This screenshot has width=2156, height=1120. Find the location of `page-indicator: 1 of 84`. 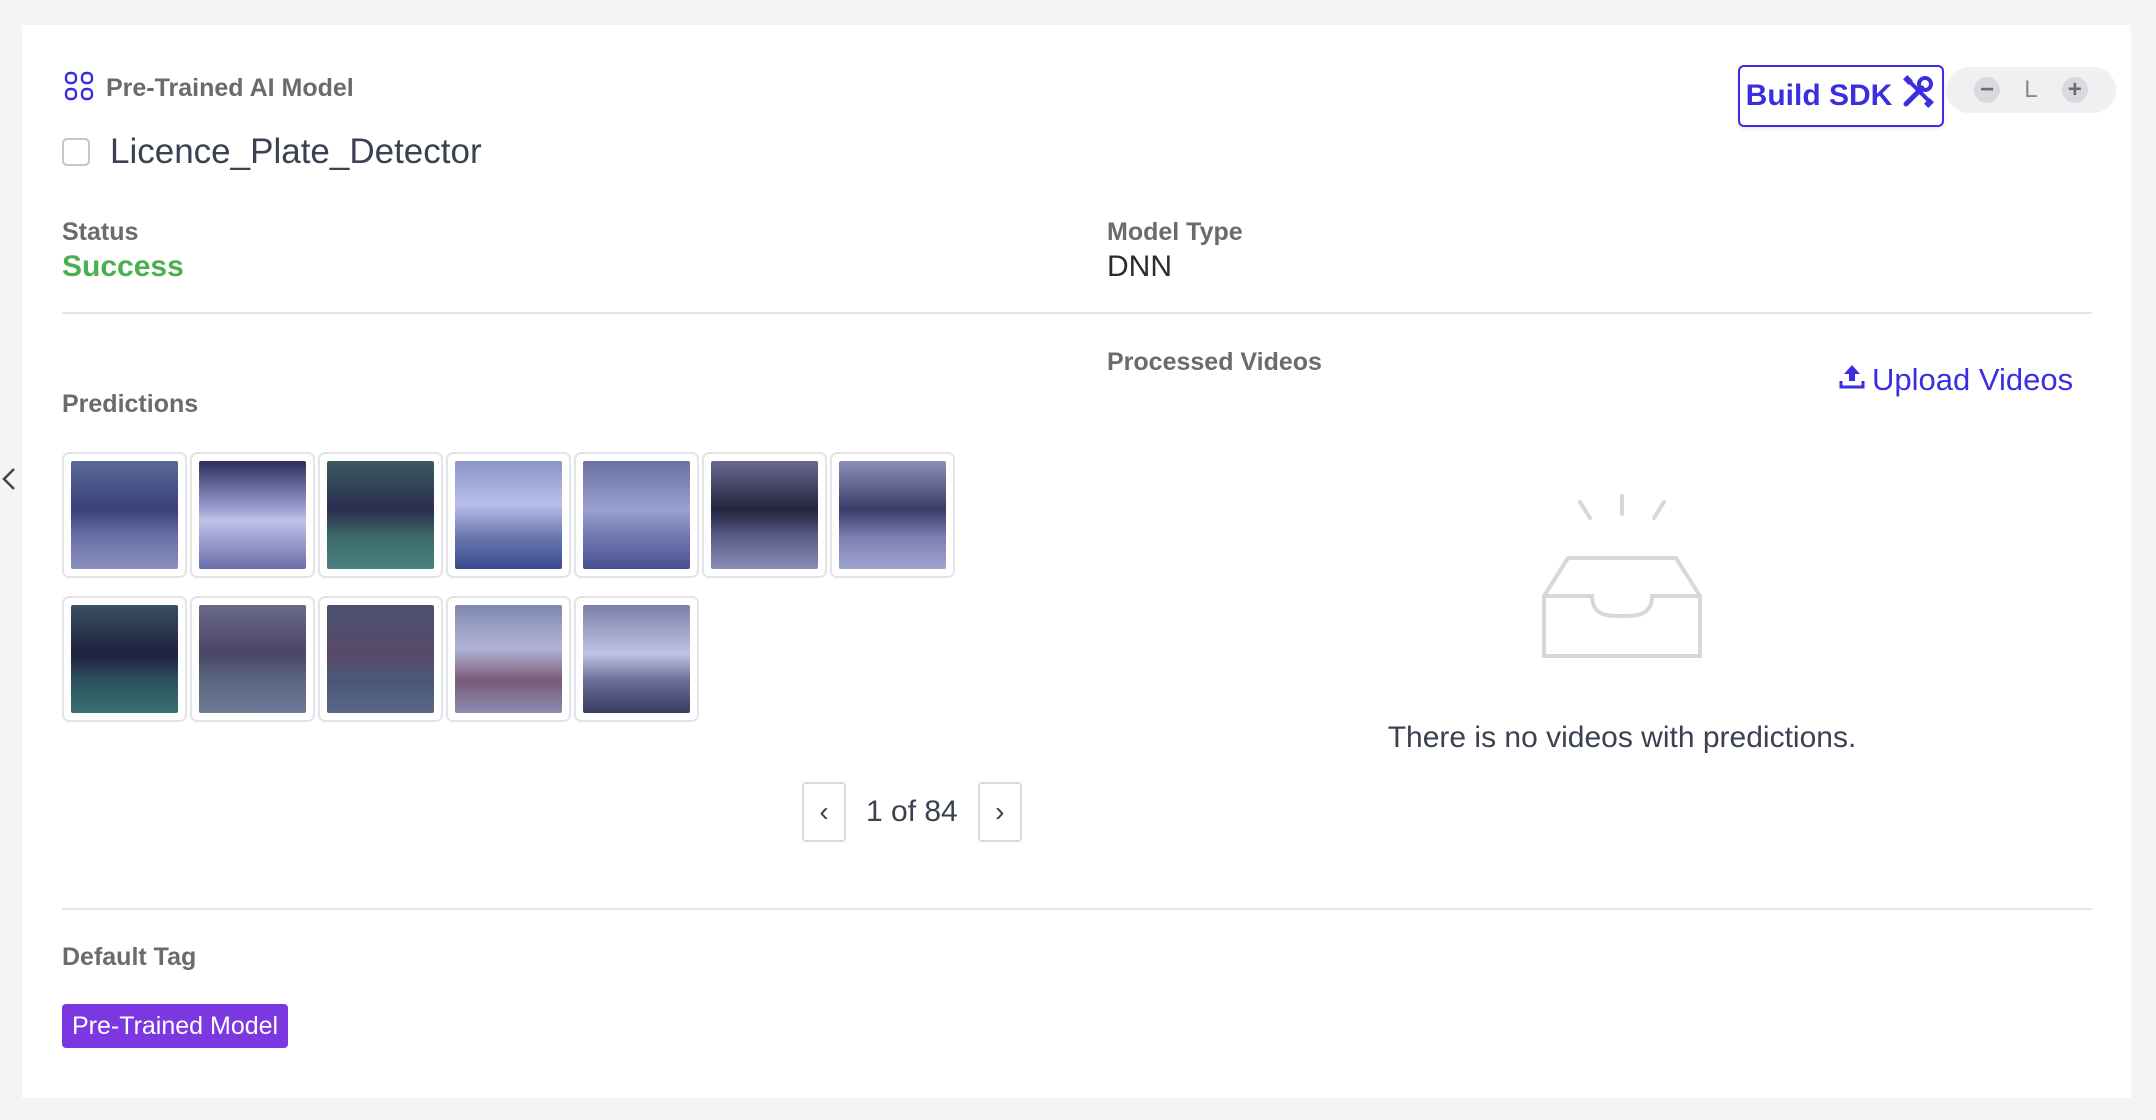

page-indicator: 1 of 84 is located at coordinates (912, 811).